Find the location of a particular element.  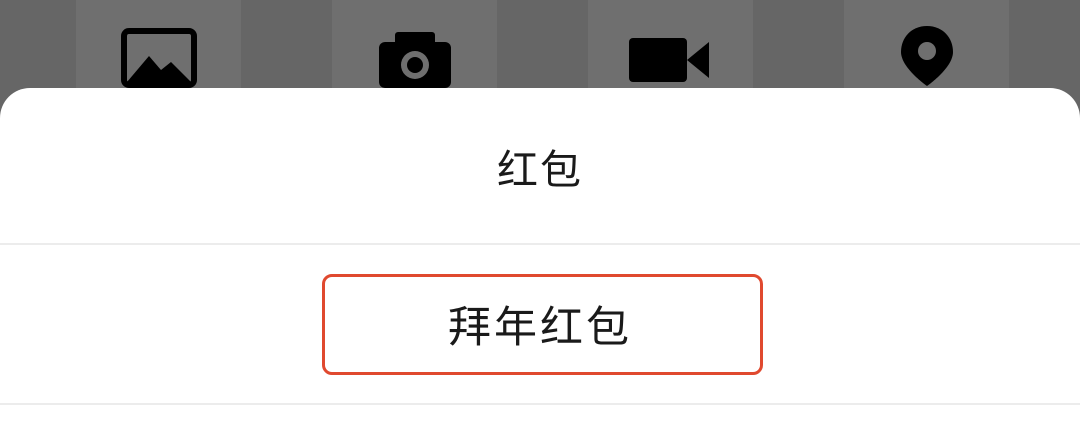

location-pin-icon is located at coordinates (926, 56).